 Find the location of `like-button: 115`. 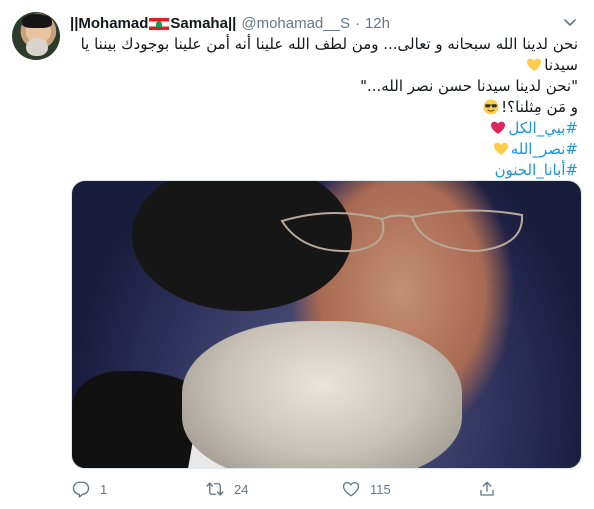

like-button: 115 is located at coordinates (366, 489).